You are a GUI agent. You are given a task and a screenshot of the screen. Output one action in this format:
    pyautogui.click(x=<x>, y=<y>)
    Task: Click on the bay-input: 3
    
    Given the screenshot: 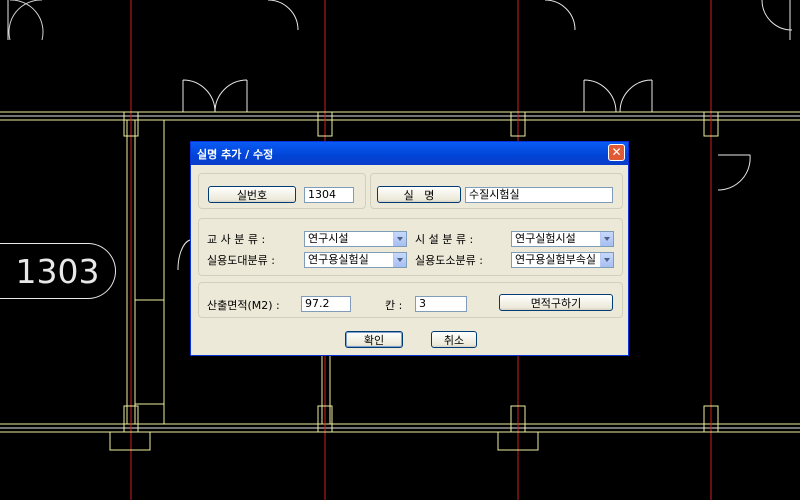 What is the action you would take?
    pyautogui.click(x=441, y=304)
    